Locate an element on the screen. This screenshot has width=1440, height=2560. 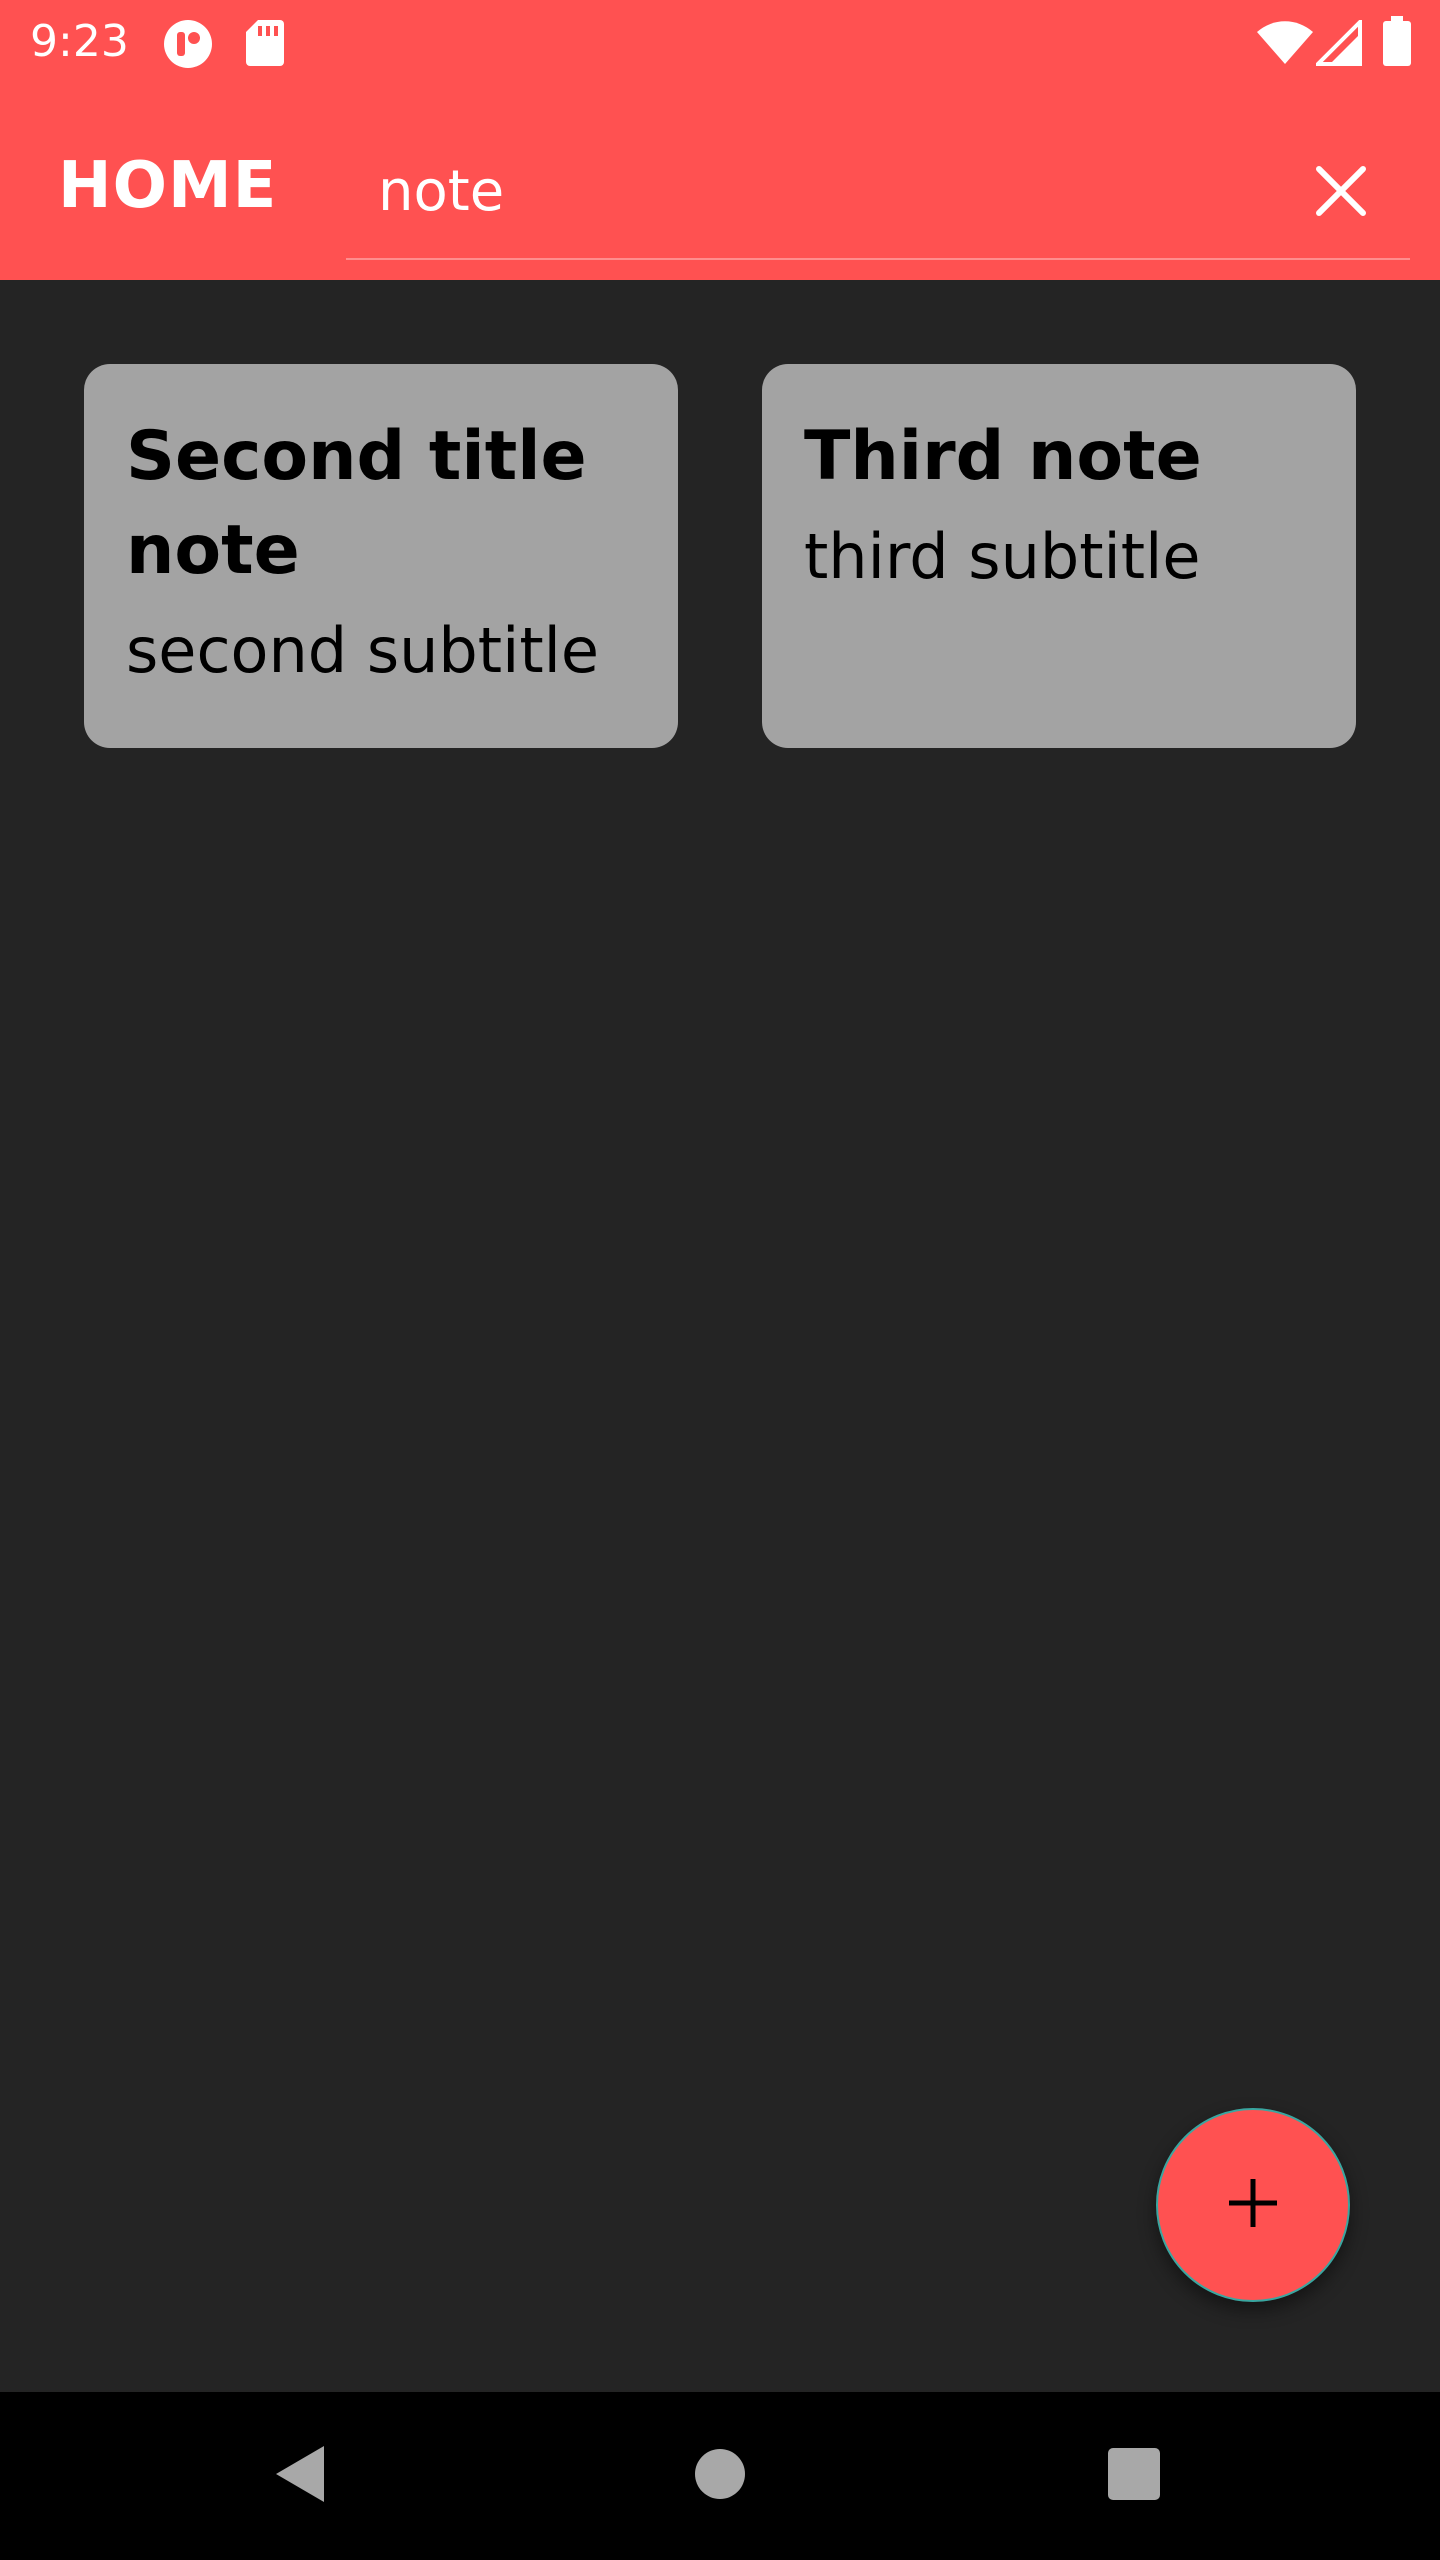
page-title: HOME is located at coordinates (168, 186).